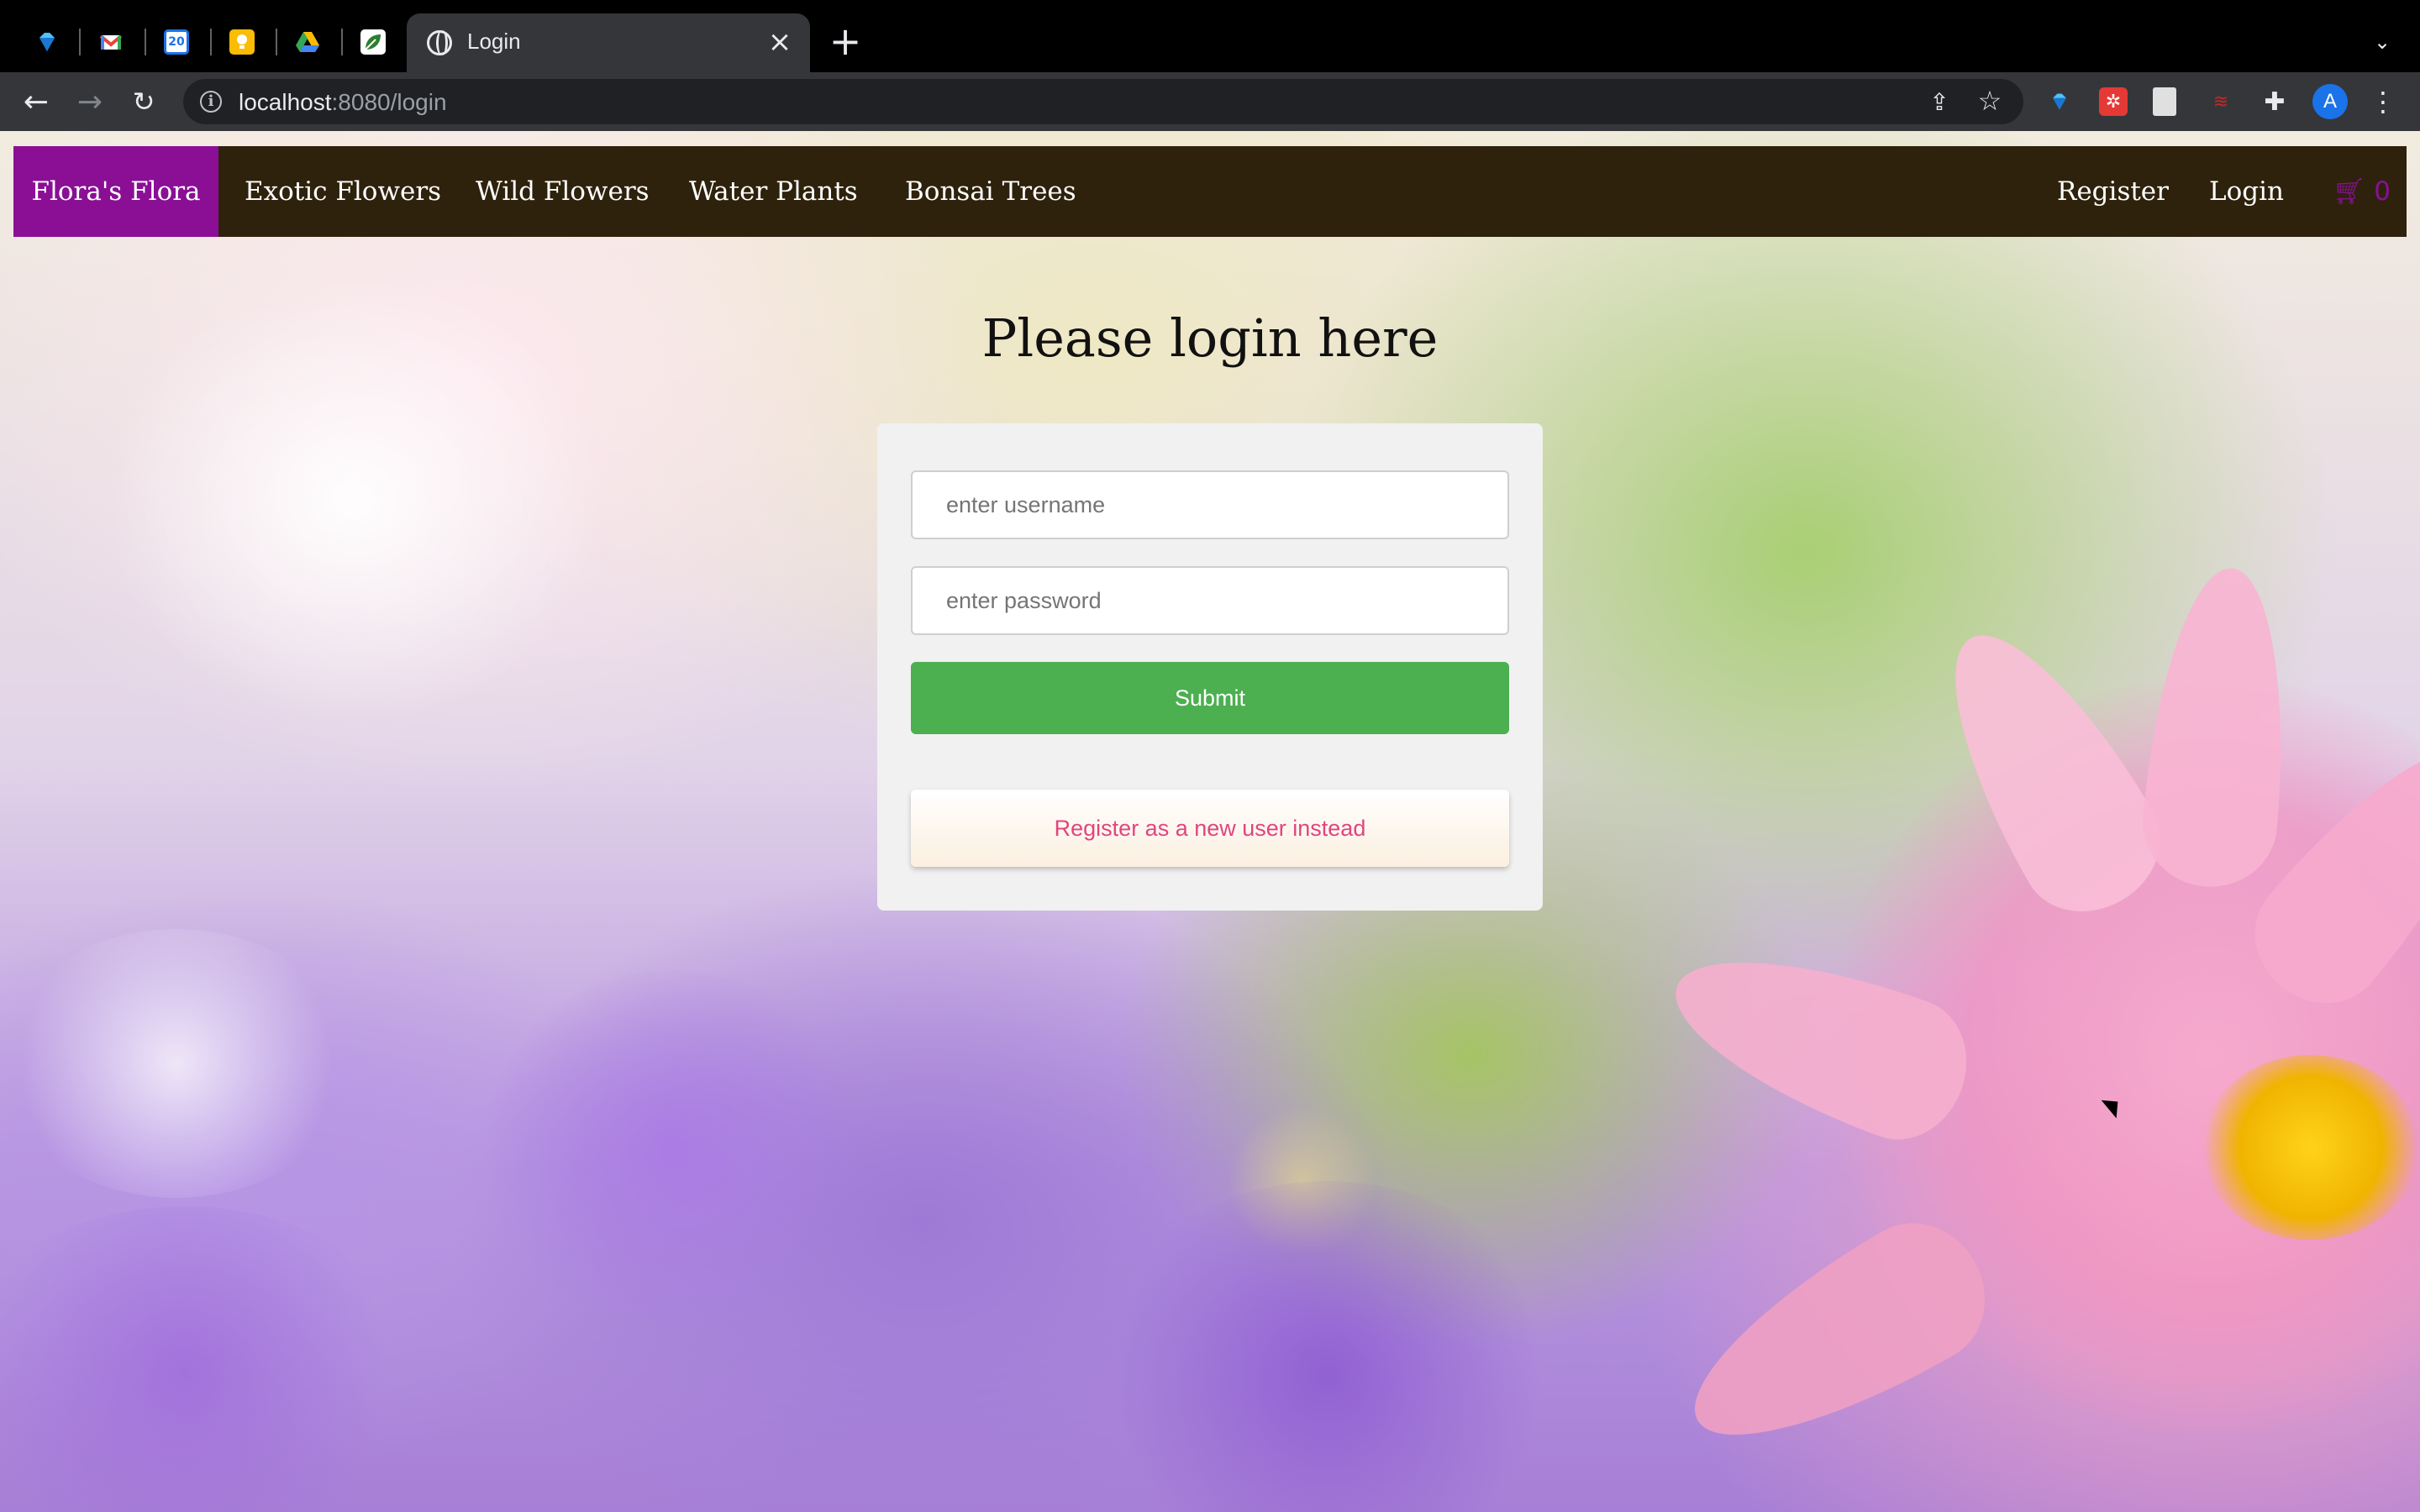  I want to click on cart-link: 🛒︎ 0, so click(2362, 191).